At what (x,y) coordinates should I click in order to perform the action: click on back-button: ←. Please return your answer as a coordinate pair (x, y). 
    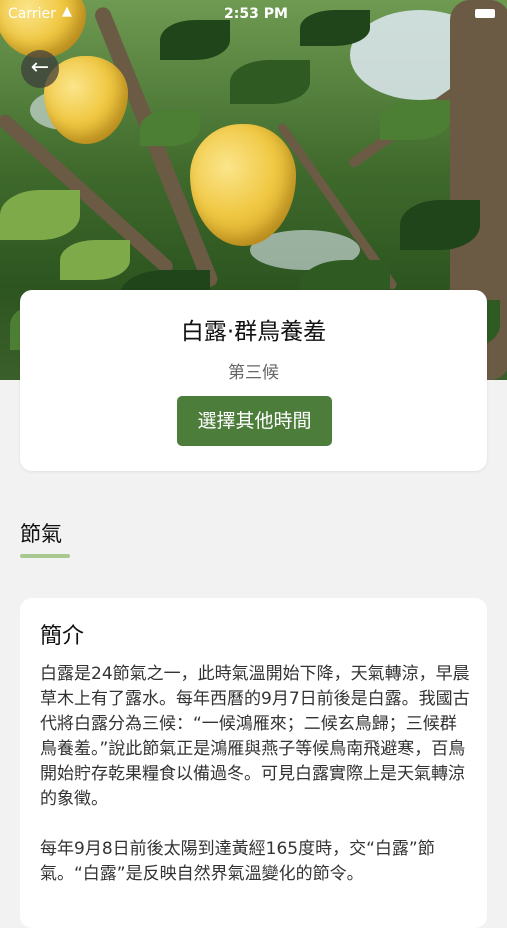
    Looking at the image, I should click on (40, 69).